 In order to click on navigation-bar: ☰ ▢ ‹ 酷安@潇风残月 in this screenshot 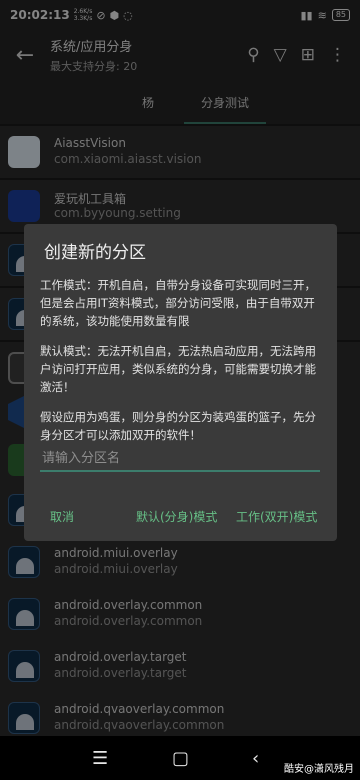, I will do `click(180, 758)`.